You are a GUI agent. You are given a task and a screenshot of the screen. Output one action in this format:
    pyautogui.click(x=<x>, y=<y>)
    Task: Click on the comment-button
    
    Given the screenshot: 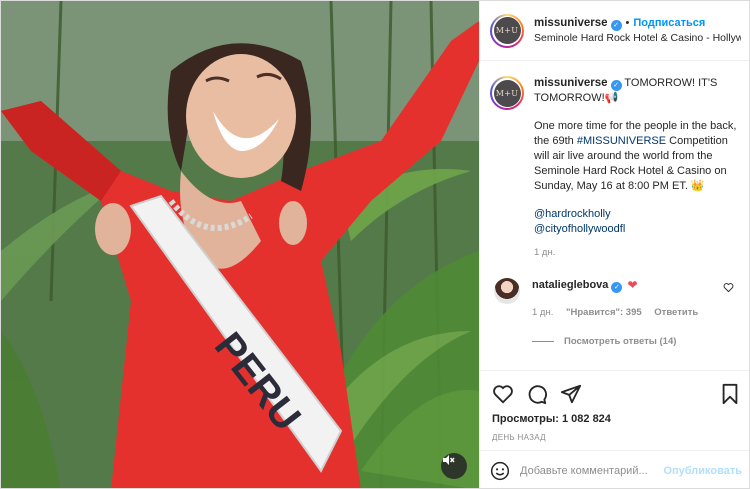 What is the action you would take?
    pyautogui.click(x=537, y=394)
    